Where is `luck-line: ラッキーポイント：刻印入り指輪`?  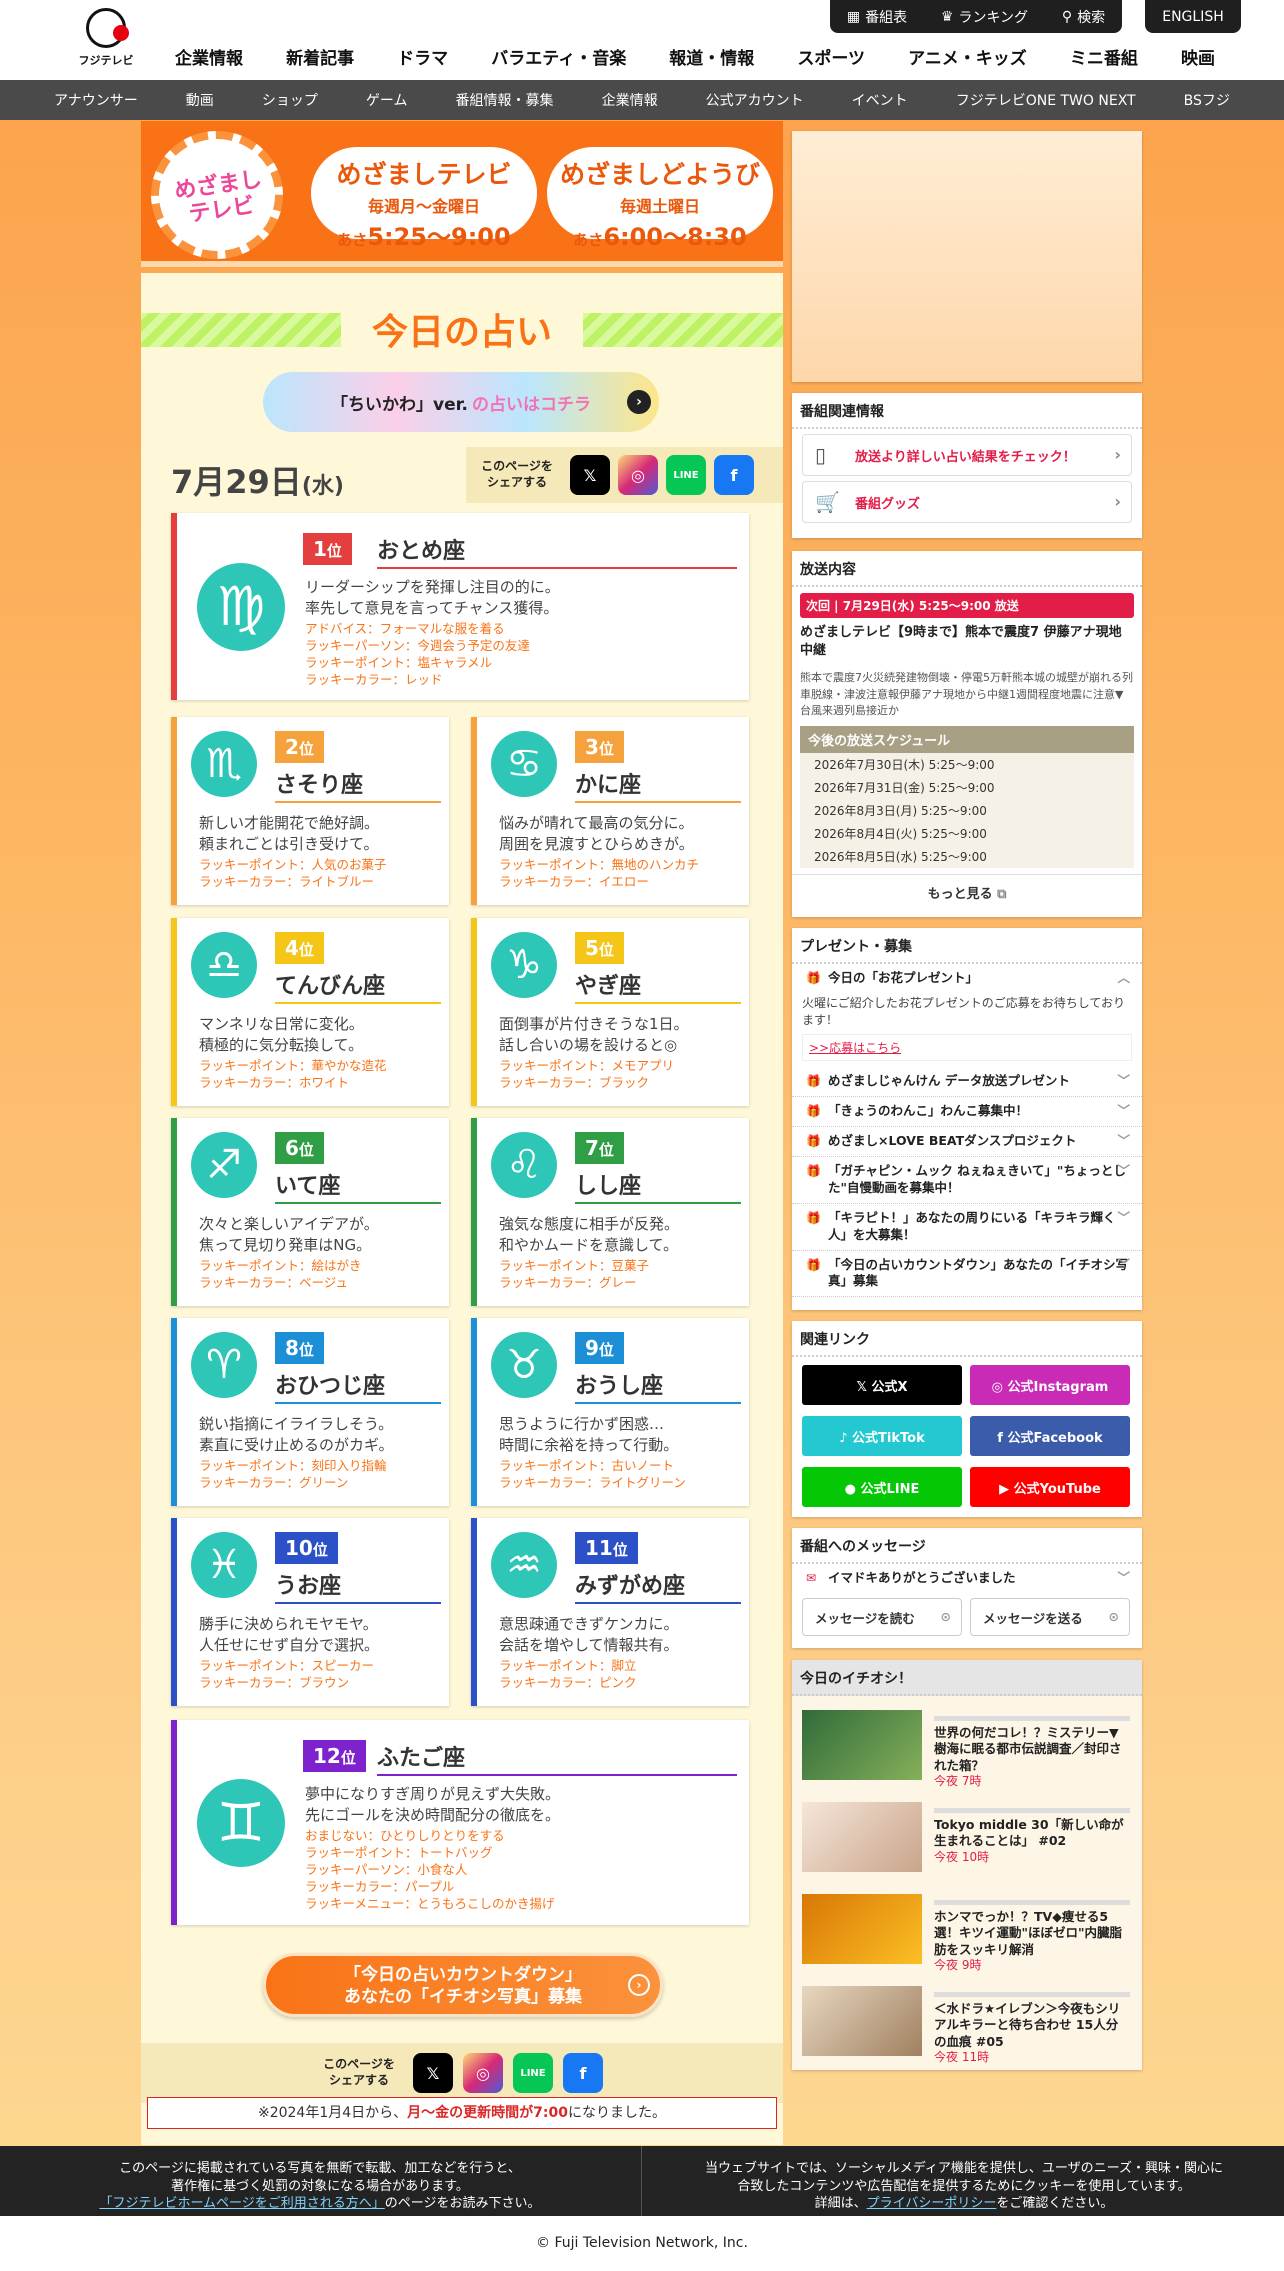 luck-line: ラッキーポイント：刻印入り指輪 is located at coordinates (293, 1465).